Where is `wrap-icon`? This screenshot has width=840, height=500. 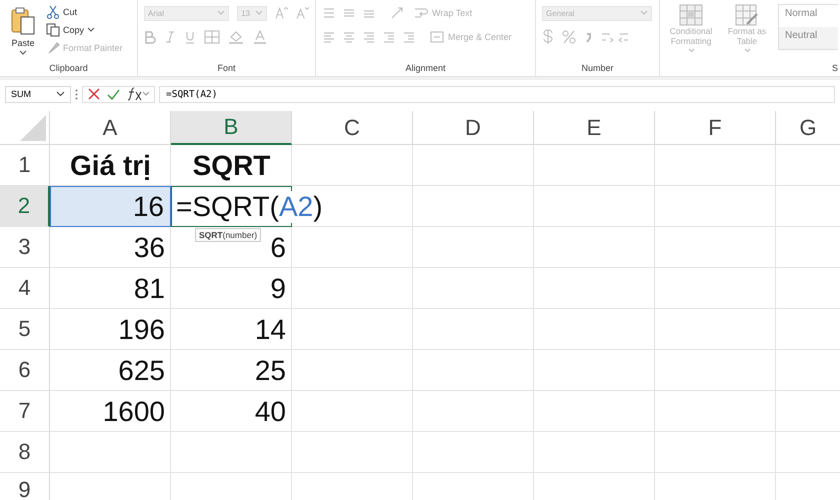 wrap-icon is located at coordinates (421, 13).